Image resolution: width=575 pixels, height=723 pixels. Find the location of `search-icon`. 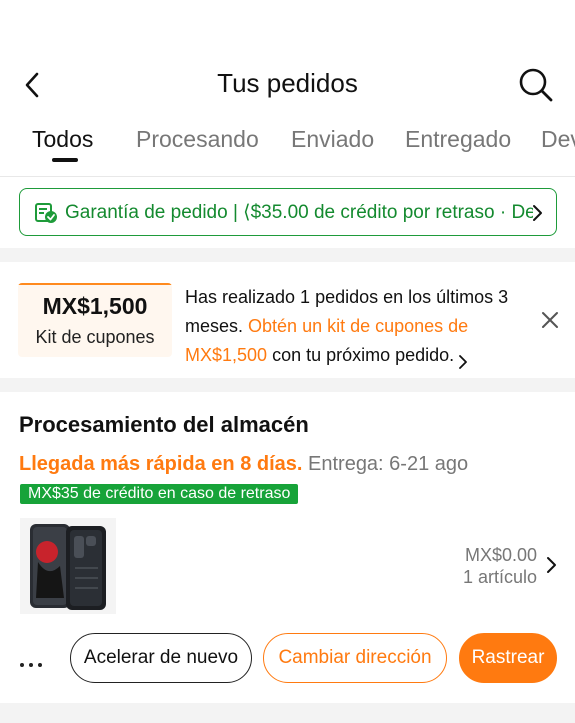

search-icon is located at coordinates (536, 85).